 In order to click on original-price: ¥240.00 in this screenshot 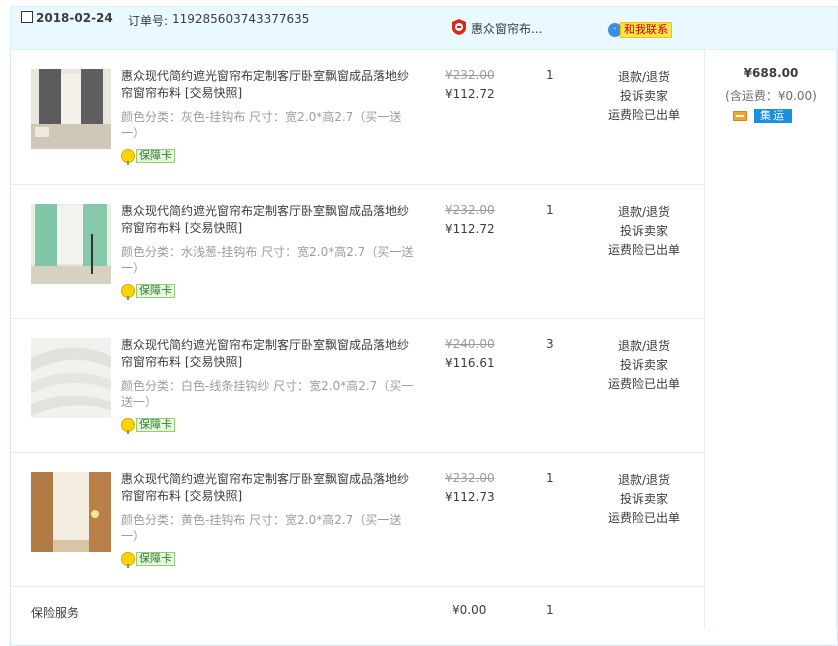, I will do `click(470, 344)`.